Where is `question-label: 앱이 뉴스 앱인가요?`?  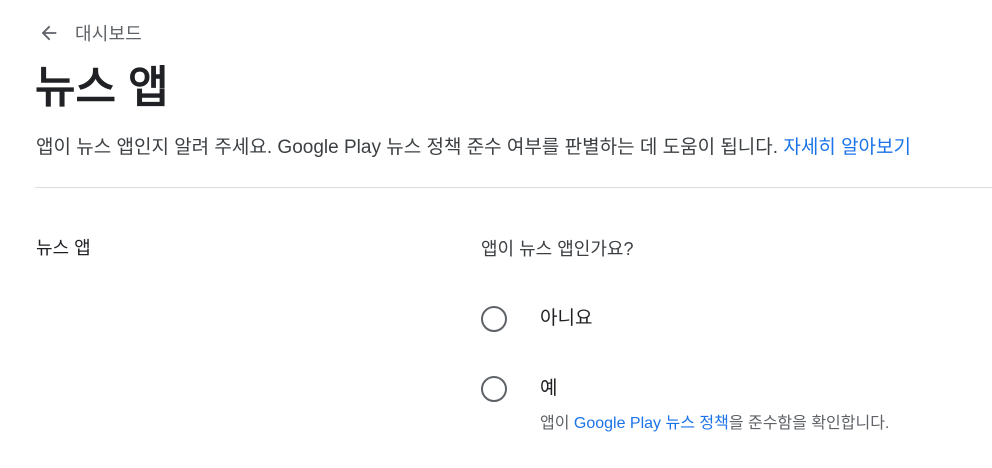 question-label: 앱이 뉴스 앱인가요? is located at coordinates (557, 249).